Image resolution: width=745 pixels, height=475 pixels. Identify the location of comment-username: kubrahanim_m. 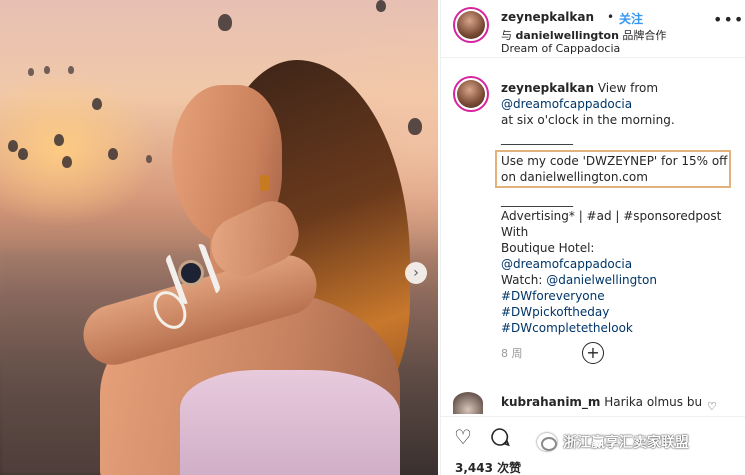
(550, 402).